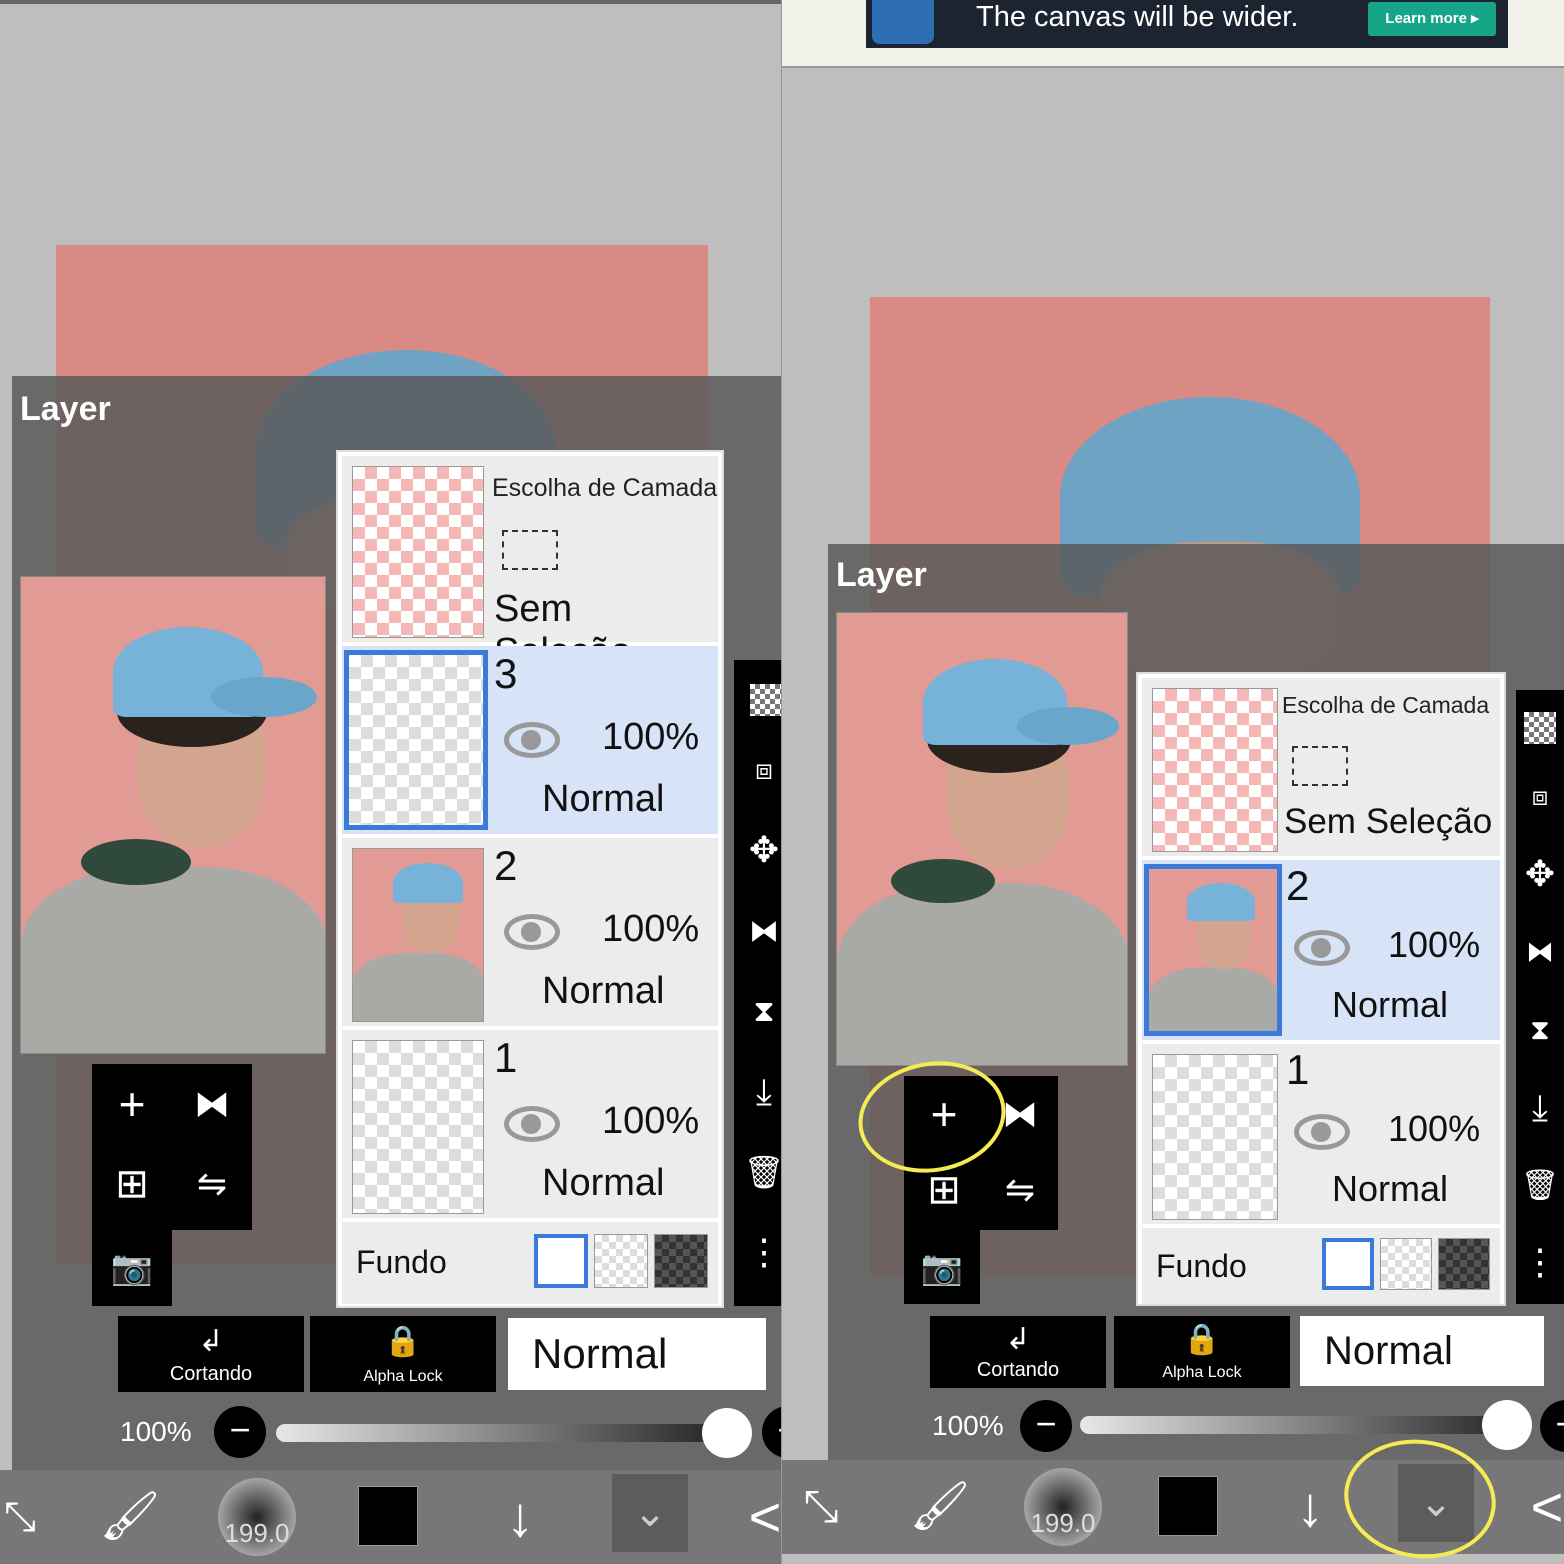 Image resolution: width=1564 pixels, height=1564 pixels. I want to click on add-copy-layer-button: ⊞, so click(132, 1184).